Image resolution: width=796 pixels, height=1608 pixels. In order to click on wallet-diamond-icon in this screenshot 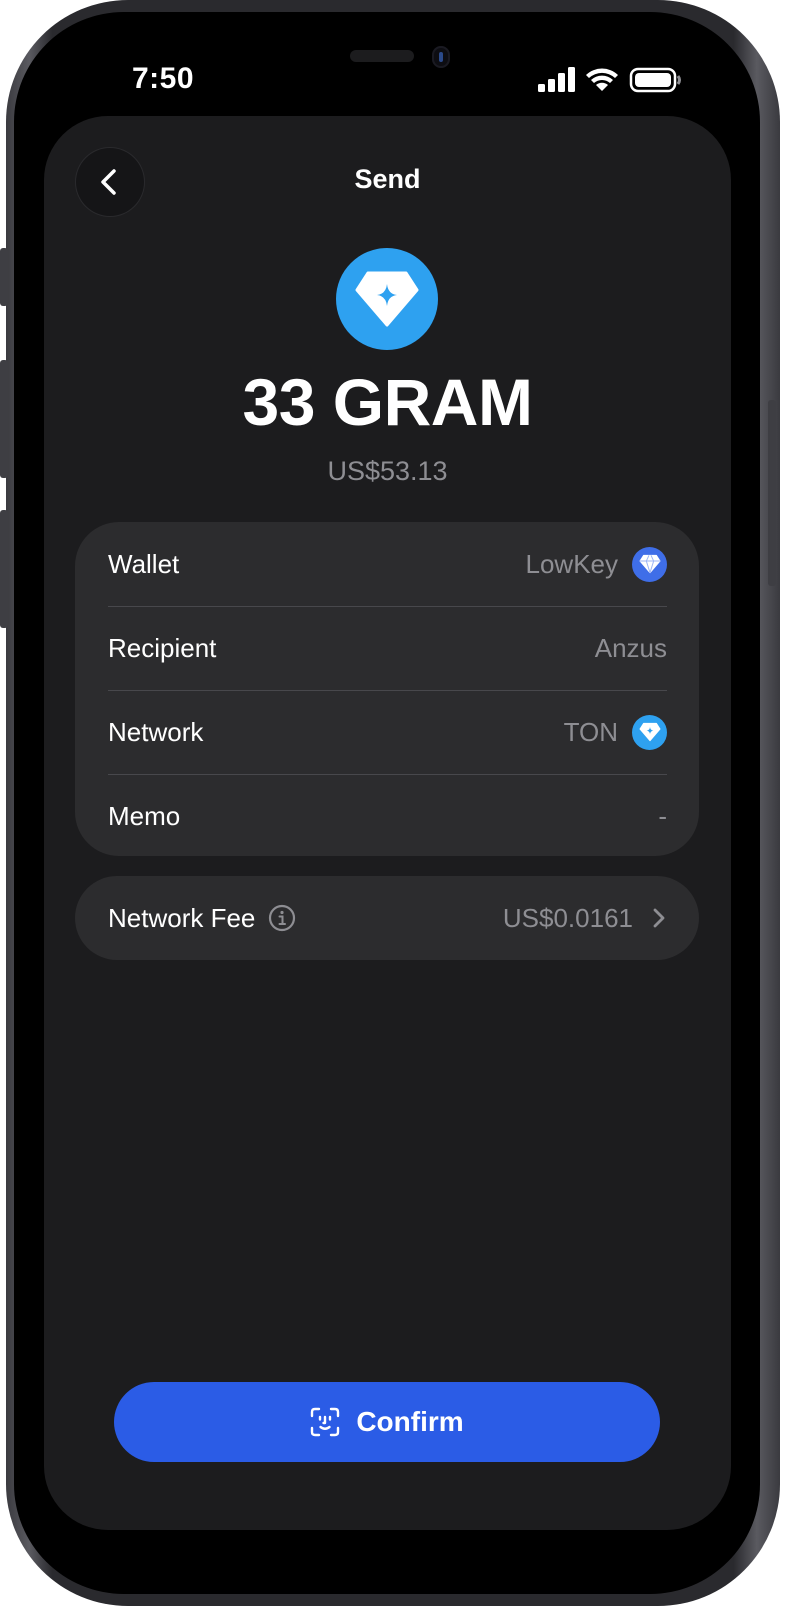, I will do `click(649, 564)`.